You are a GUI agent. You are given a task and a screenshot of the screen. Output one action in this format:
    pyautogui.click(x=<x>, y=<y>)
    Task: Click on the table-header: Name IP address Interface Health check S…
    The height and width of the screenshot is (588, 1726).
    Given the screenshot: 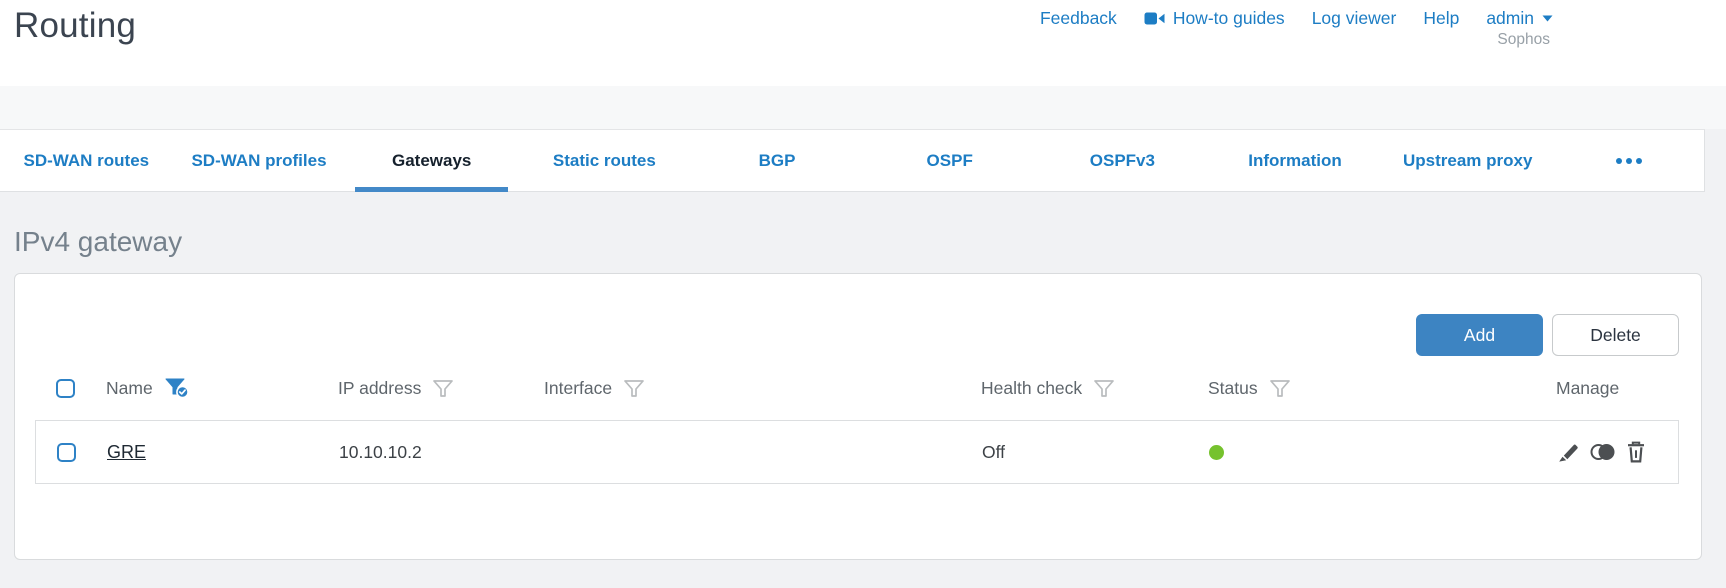 What is the action you would take?
    pyautogui.click(x=857, y=388)
    